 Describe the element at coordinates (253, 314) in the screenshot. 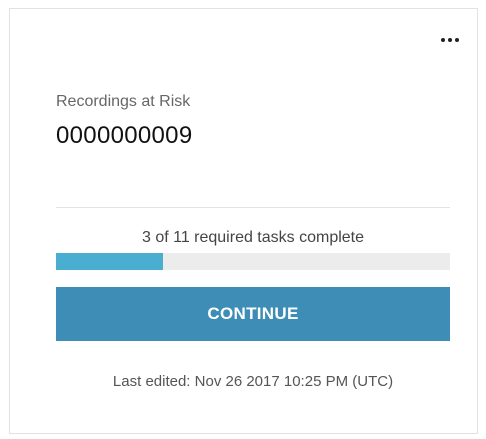

I see `continue-button: CONTINUE` at that location.